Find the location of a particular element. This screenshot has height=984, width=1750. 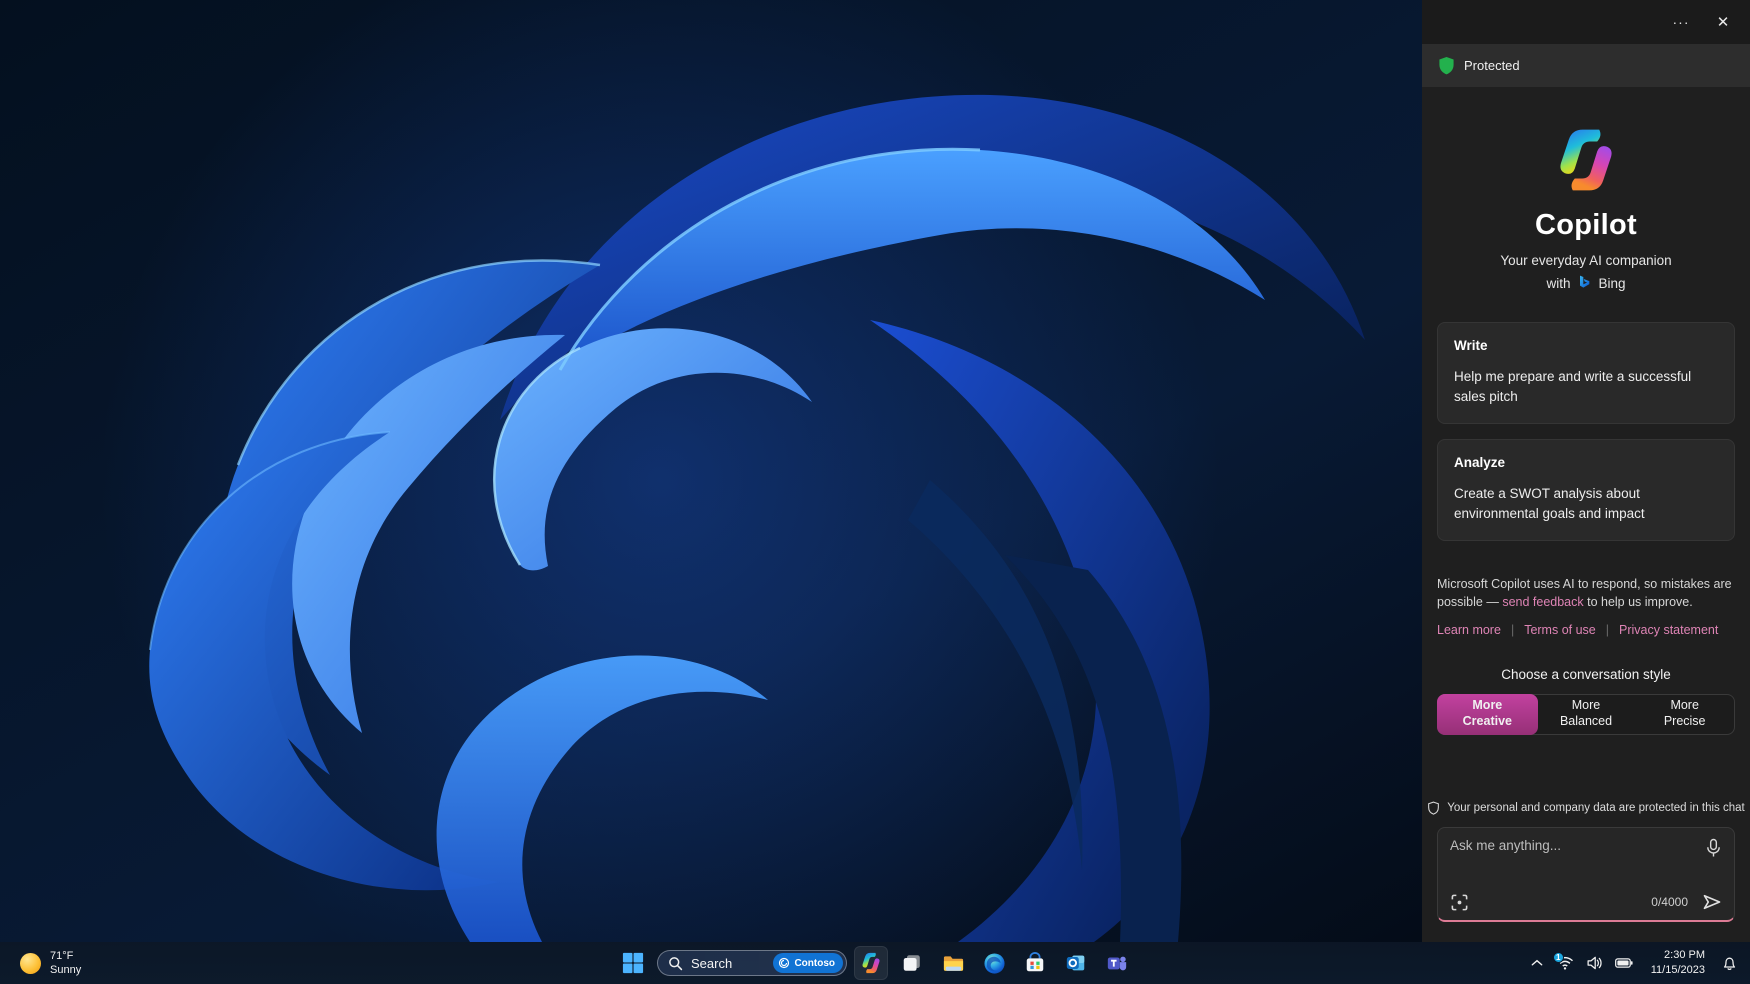

conversation-style-selector: More Creative More Balanced More Precise is located at coordinates (1586, 714).